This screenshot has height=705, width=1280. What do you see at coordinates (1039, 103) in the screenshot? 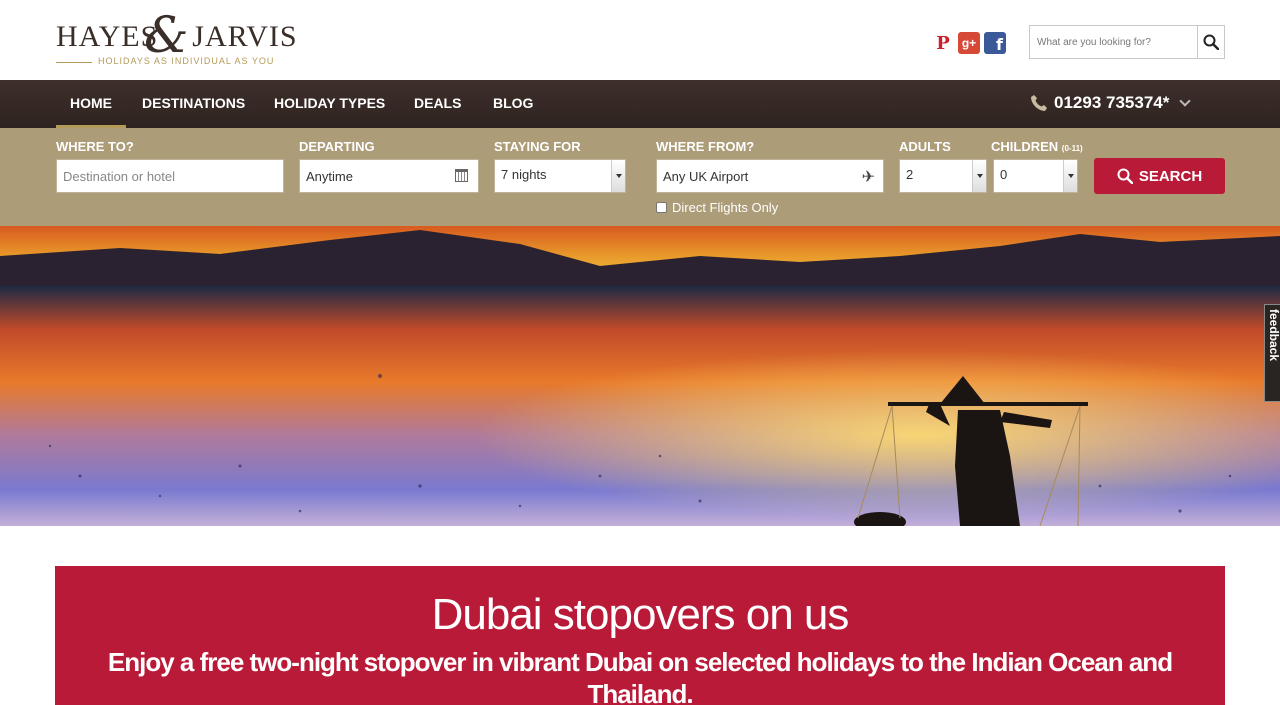
I see `phone-icon` at bounding box center [1039, 103].